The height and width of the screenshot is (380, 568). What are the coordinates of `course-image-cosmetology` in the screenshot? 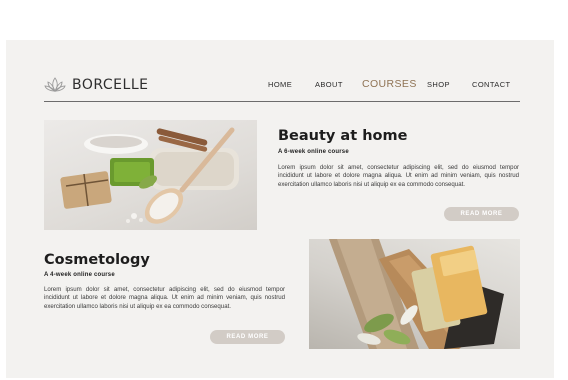 It's located at (414, 294).